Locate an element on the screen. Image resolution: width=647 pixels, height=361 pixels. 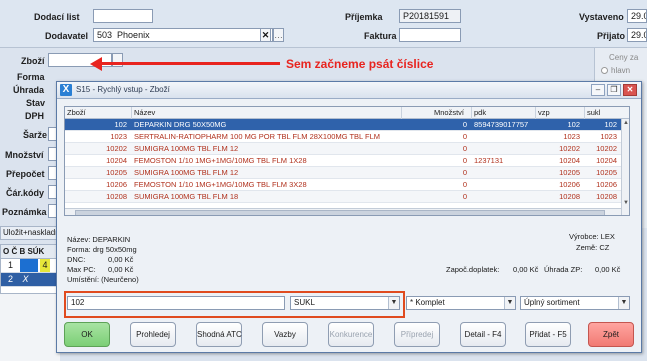
stav-label: Stav is located at coordinates (36, 103).